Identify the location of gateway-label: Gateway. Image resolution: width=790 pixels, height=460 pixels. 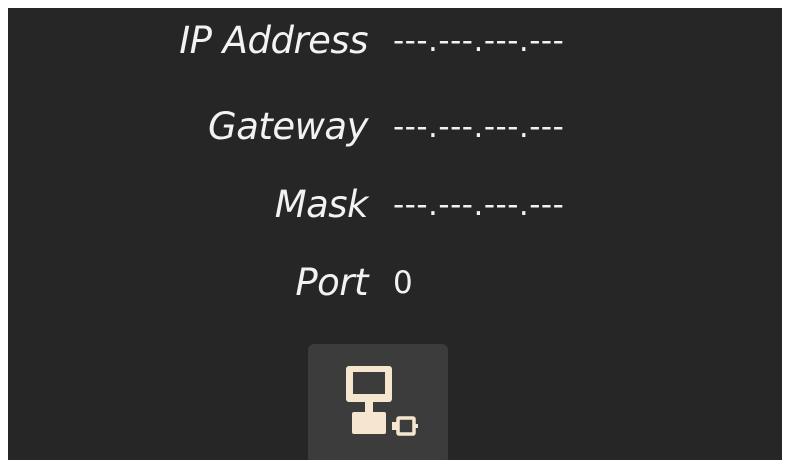
(288, 126).